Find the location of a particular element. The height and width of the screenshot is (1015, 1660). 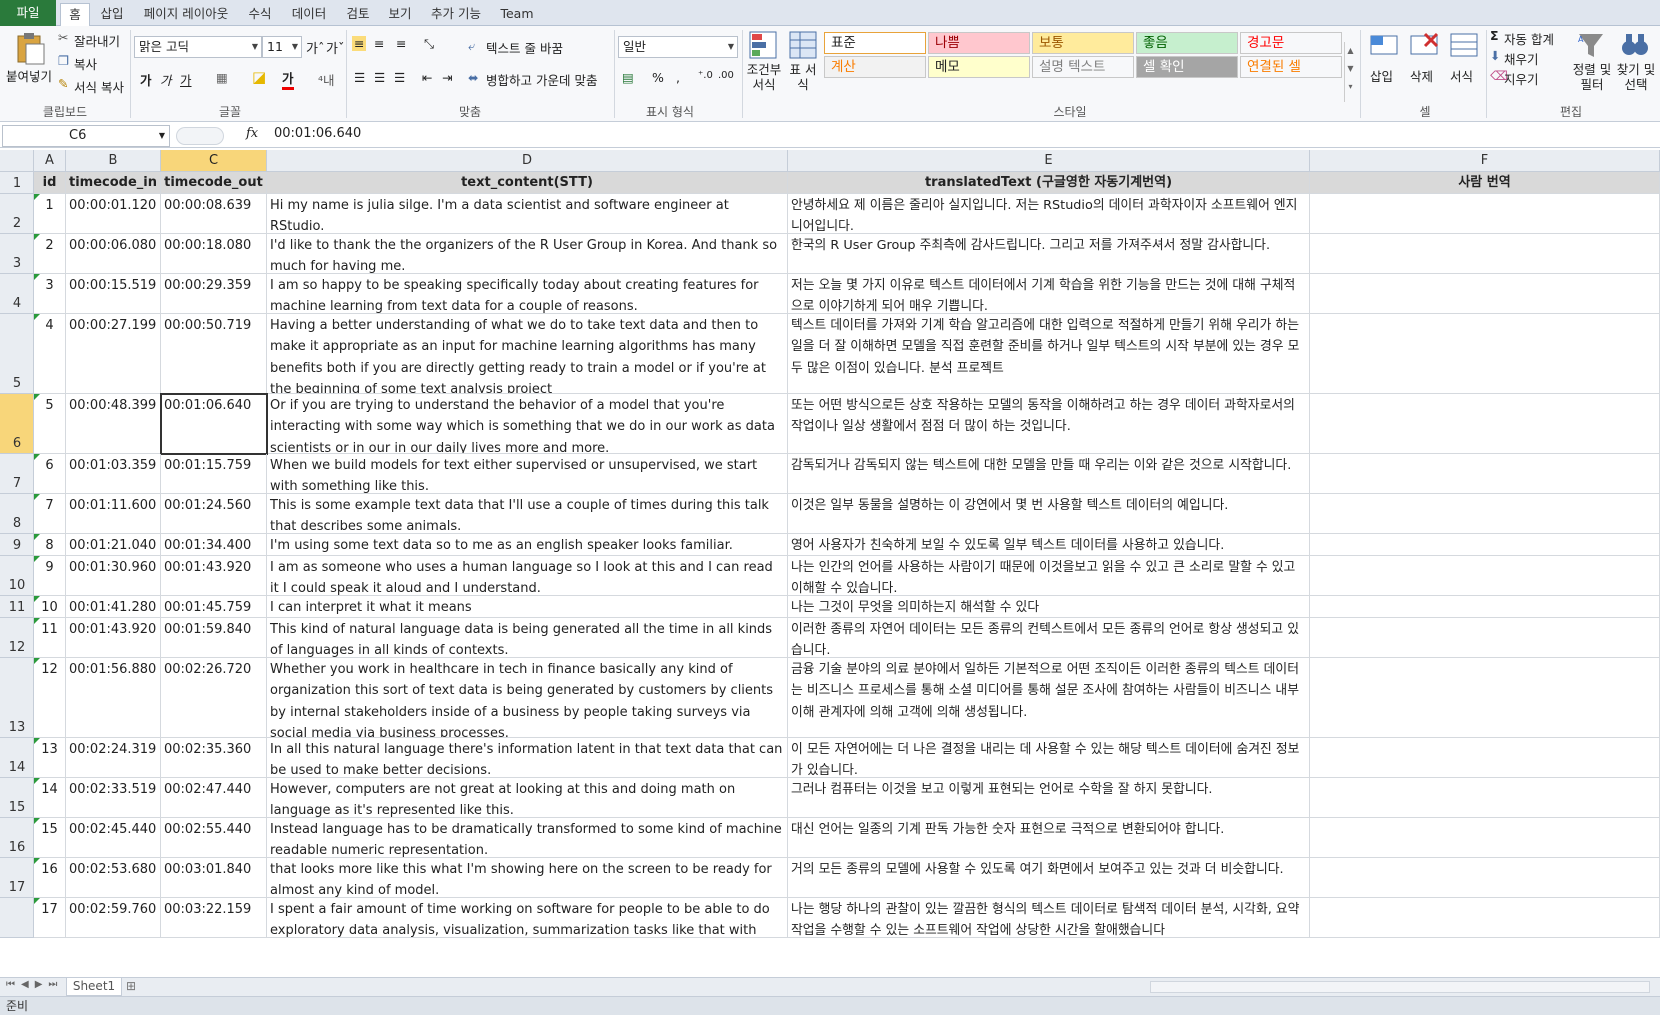

tab-add-ins: 추가 기능 is located at coordinates (456, 14).